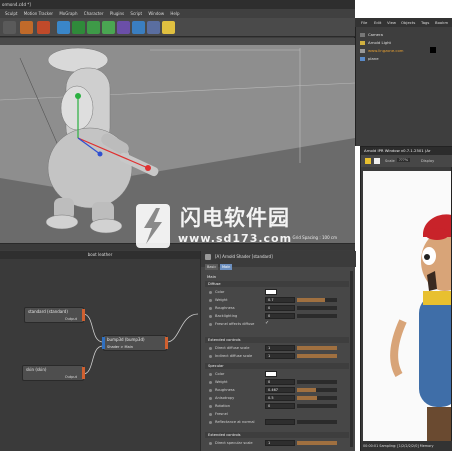 This screenshot has height=451, width=452. I want to click on menu-mograph: MoGraph, so click(68, 13).